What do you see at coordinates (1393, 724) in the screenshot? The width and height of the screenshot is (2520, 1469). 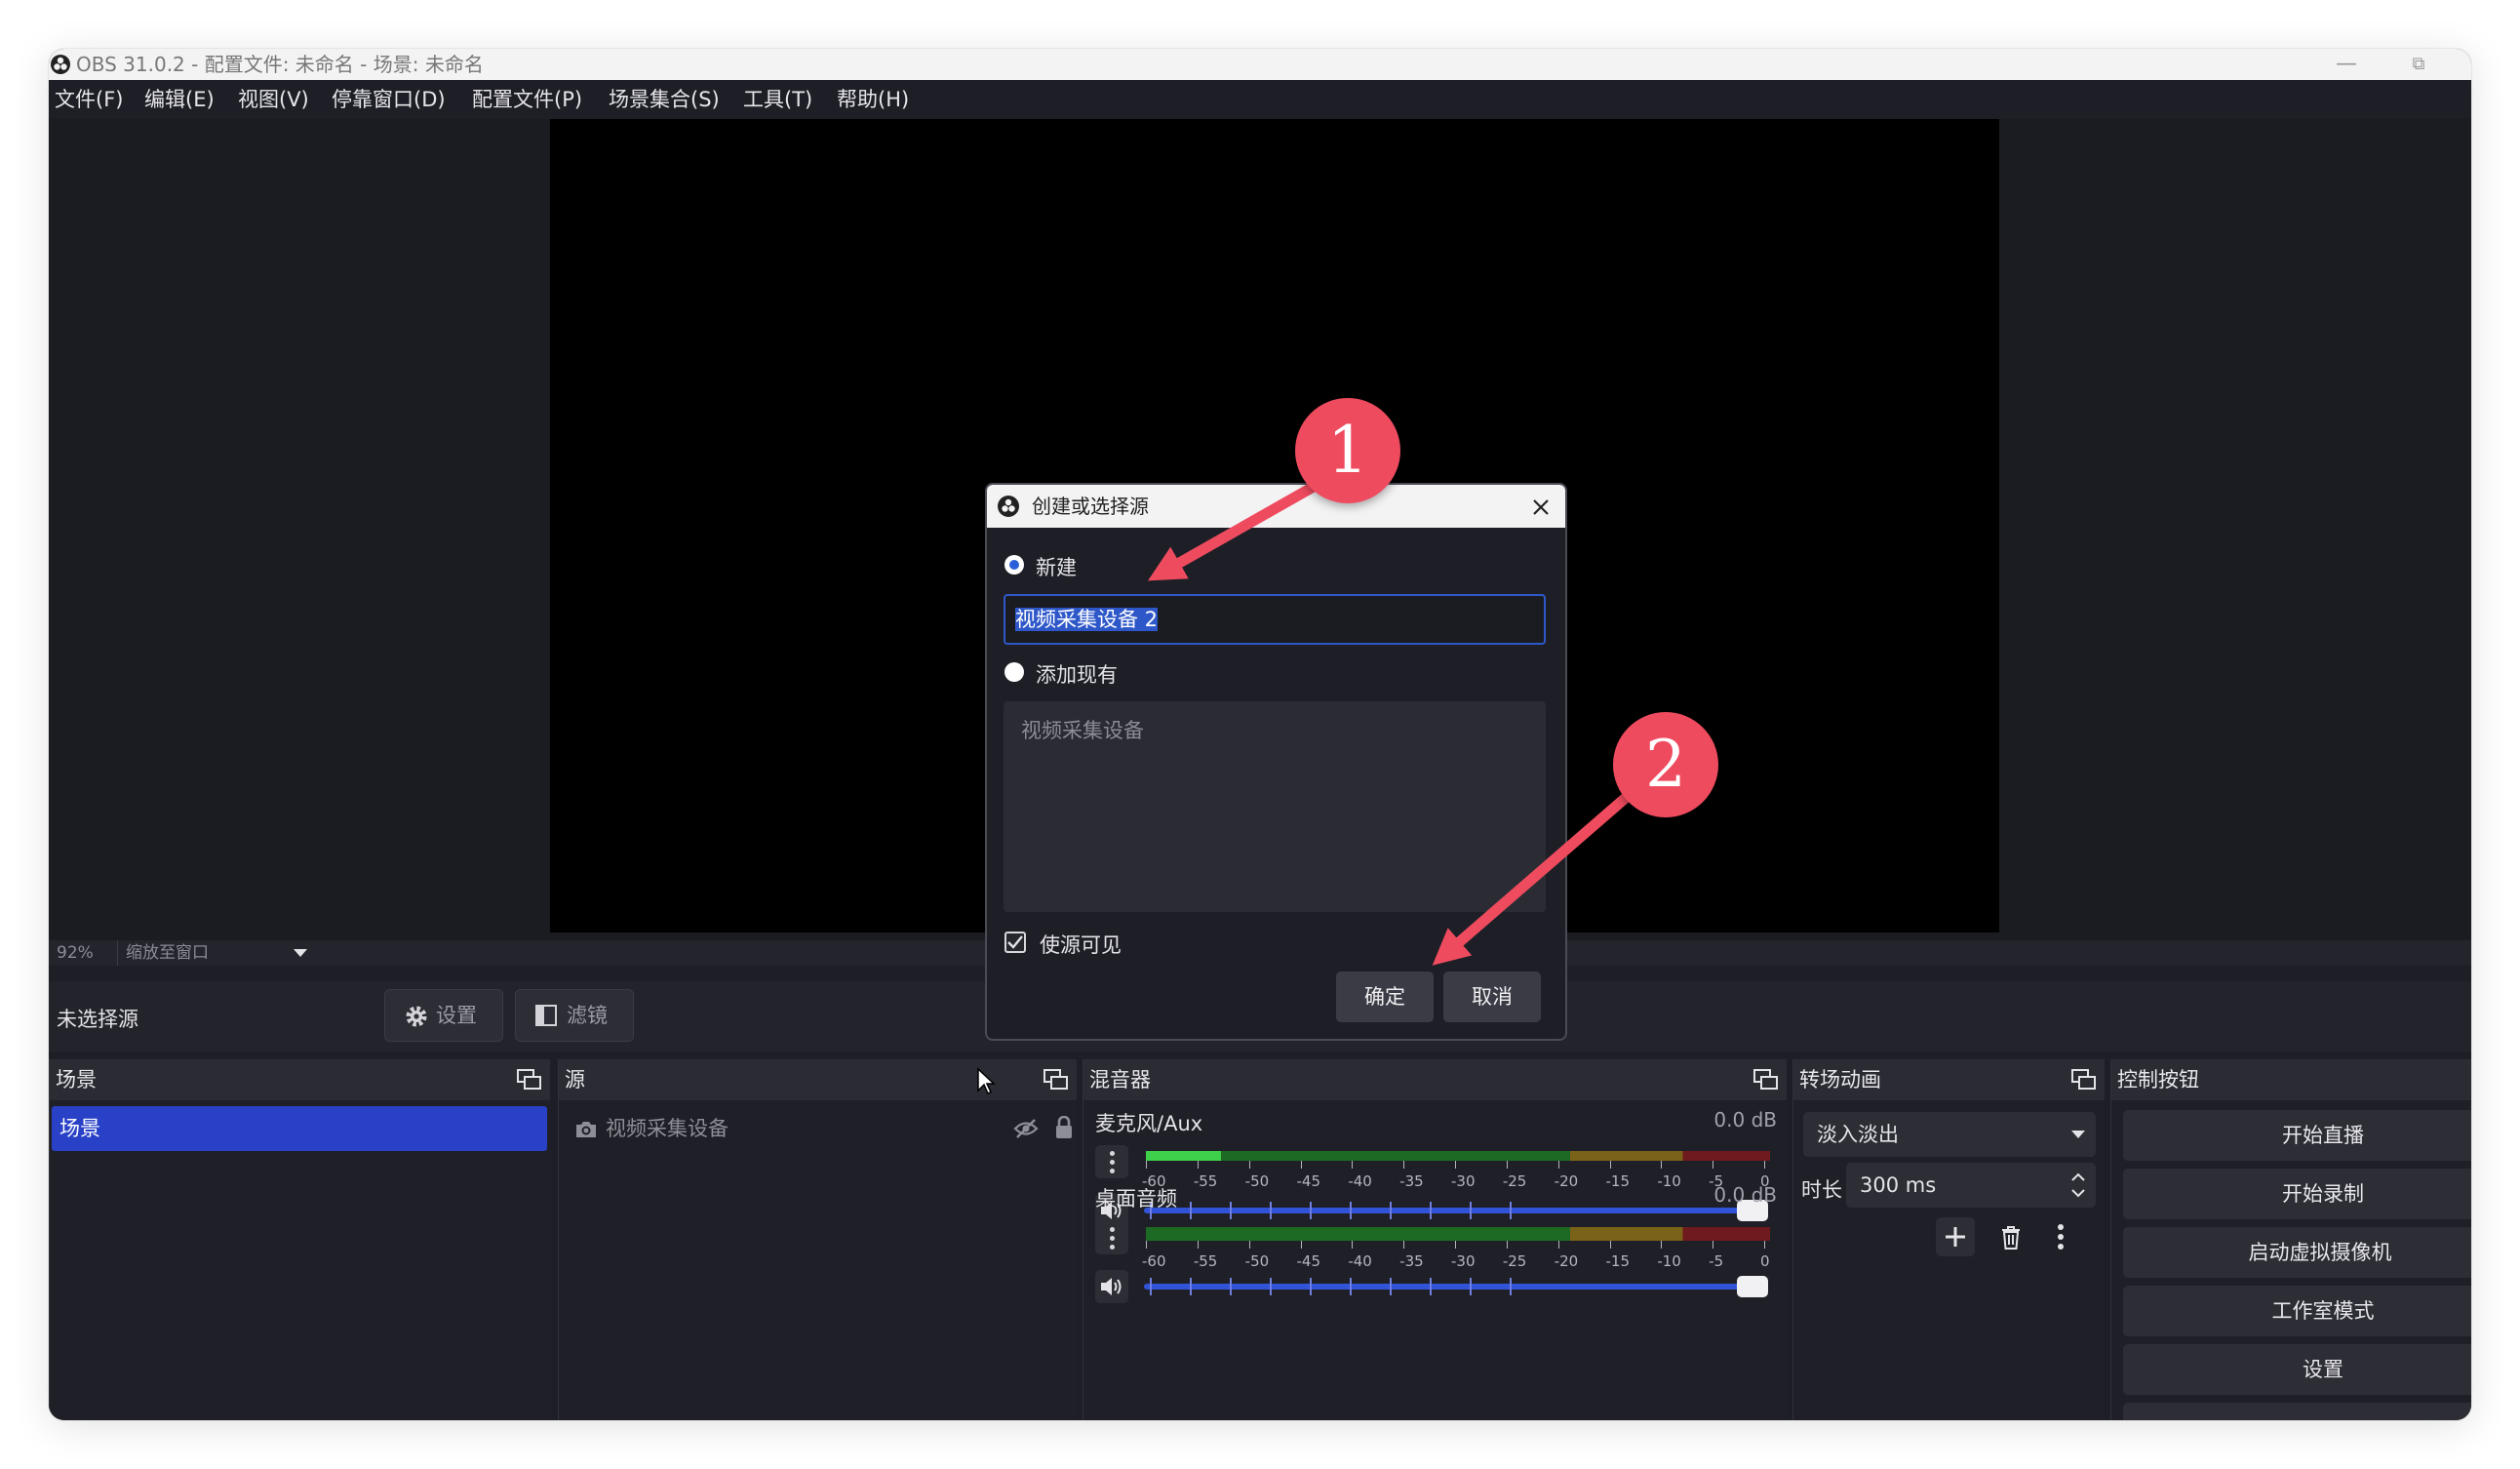 I see `annotation-arrows` at bounding box center [1393, 724].